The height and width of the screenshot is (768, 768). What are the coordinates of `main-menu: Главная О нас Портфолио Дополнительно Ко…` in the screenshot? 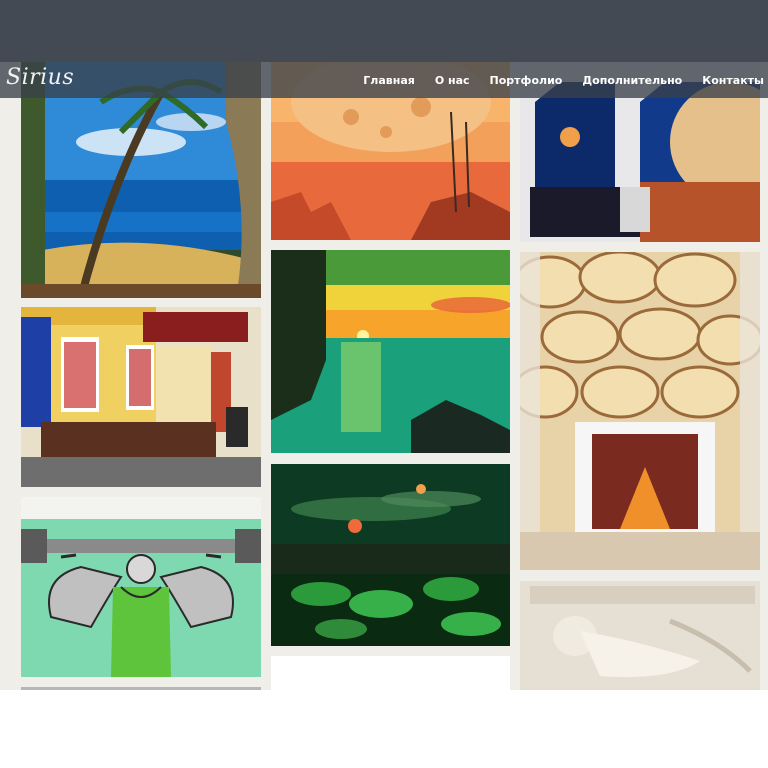 It's located at (553, 80).